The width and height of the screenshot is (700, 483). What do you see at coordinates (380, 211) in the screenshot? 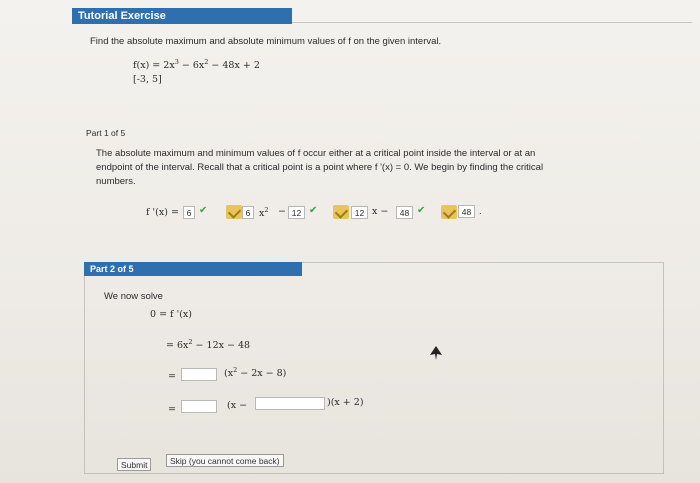
I see `x-minus: x −` at bounding box center [380, 211].